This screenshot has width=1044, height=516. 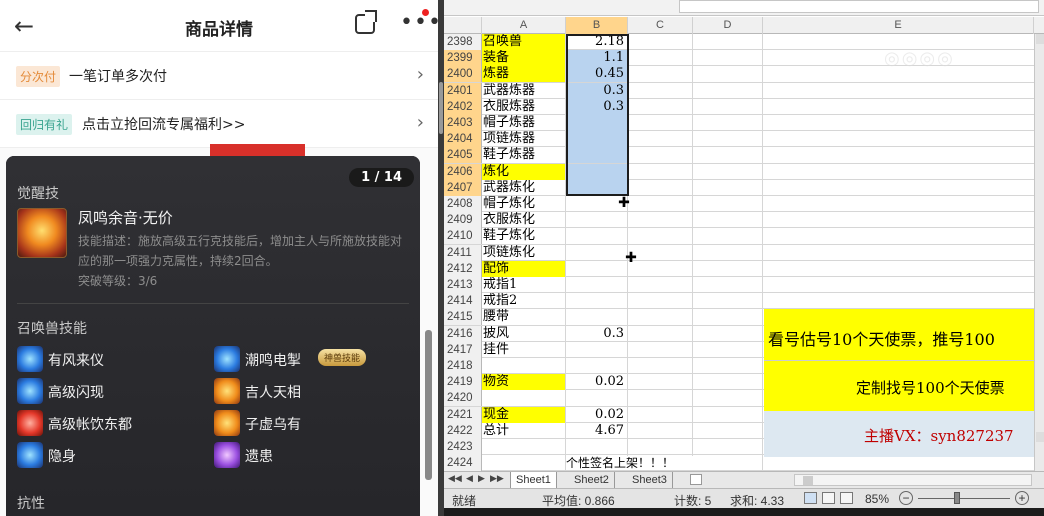 I want to click on tab-sheet1: Sheet1, so click(x=533, y=480).